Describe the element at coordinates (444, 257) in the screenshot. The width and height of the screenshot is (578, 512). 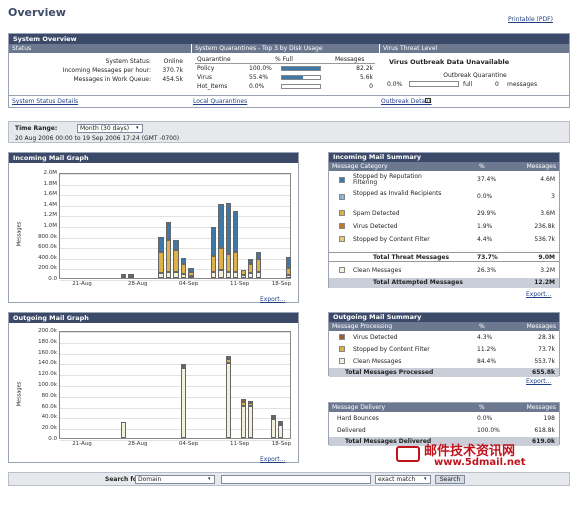
I see `total-threat-row: Total Threat Messages 73.7% 9.0M` at that location.